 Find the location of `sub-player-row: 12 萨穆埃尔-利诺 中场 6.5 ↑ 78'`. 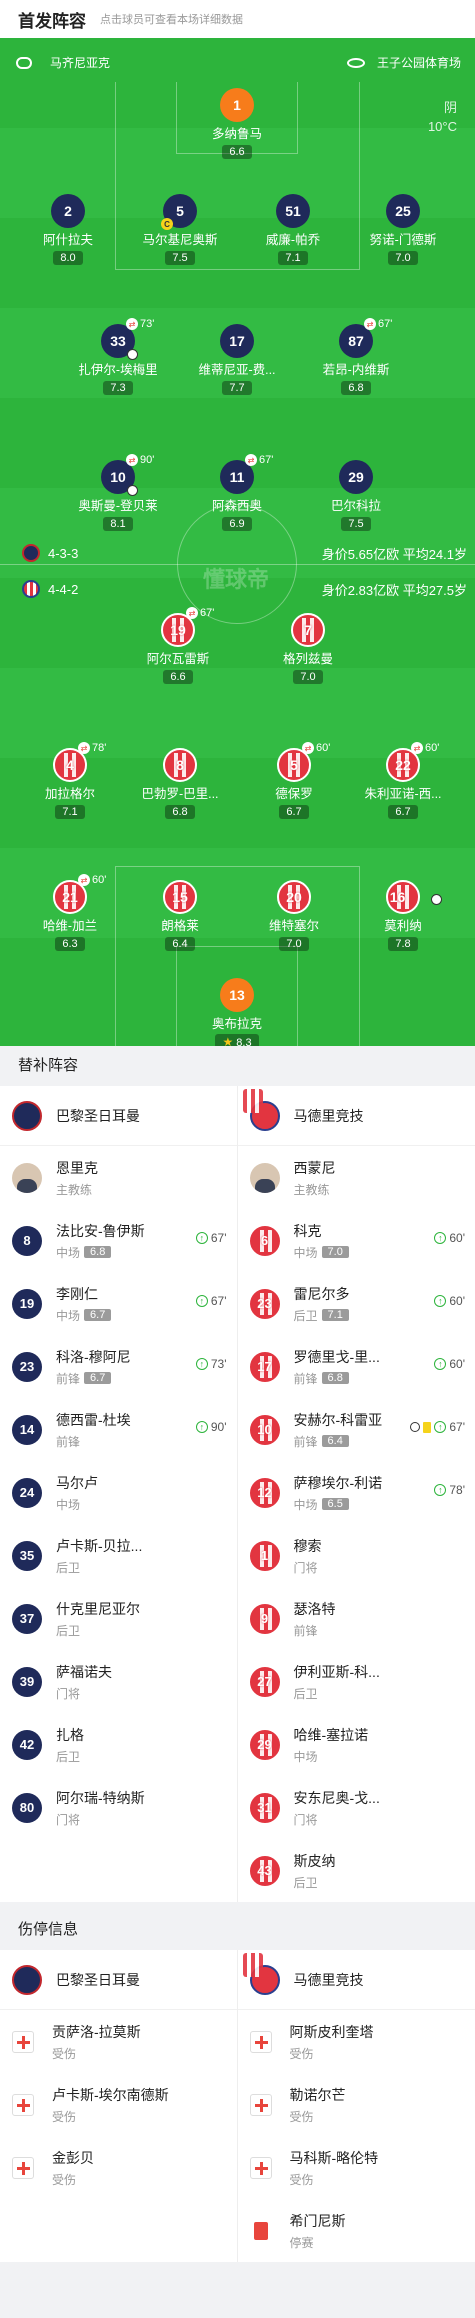

sub-player-row: 12 萨穆埃尔-利诺 中场 6.5 ↑ 78' is located at coordinates (356, 1492).